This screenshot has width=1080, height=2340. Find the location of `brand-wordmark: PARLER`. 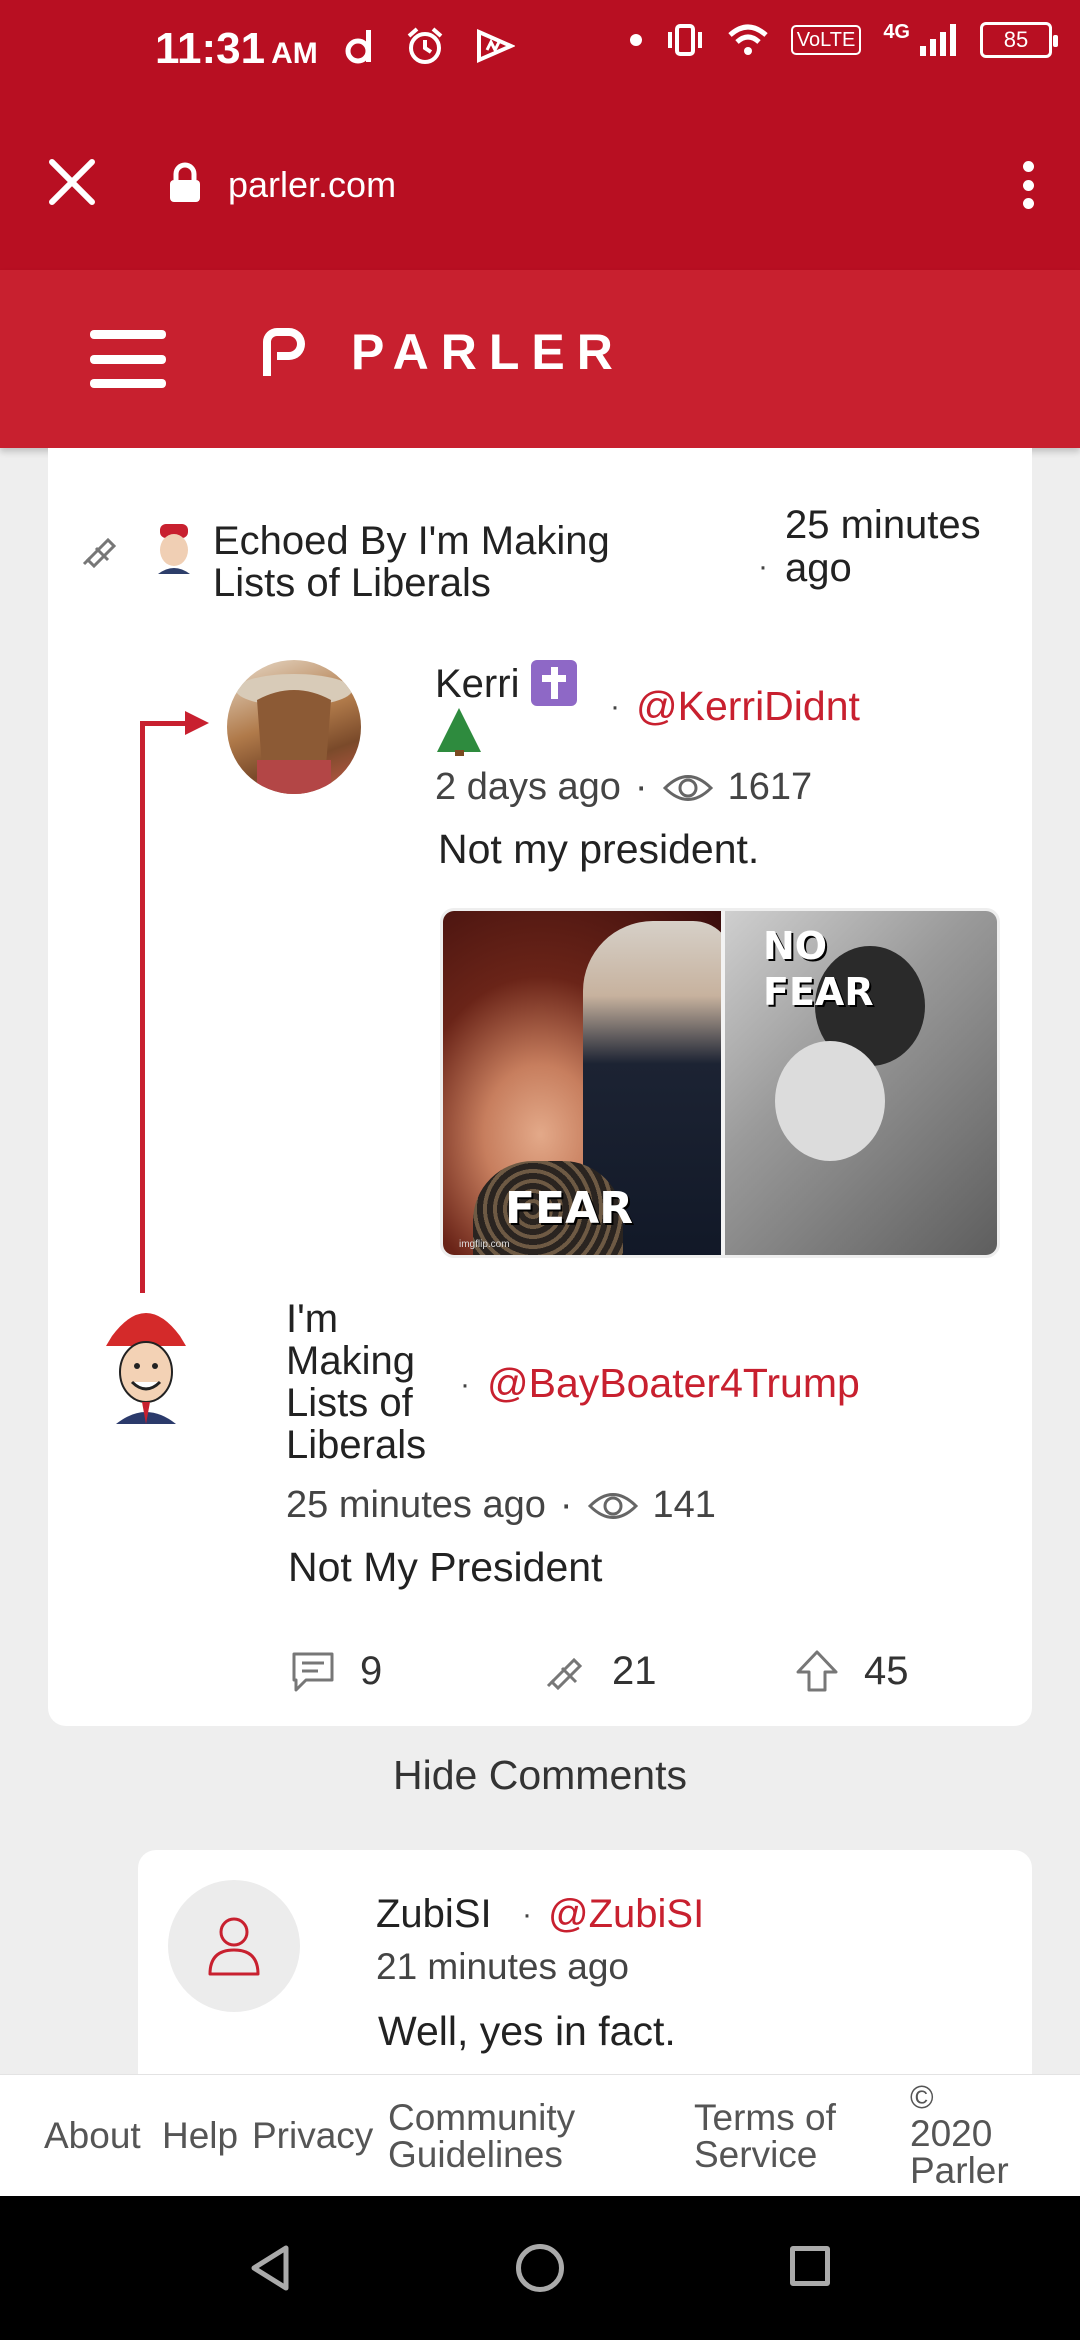

brand-wordmark: PARLER is located at coordinates (488, 352).